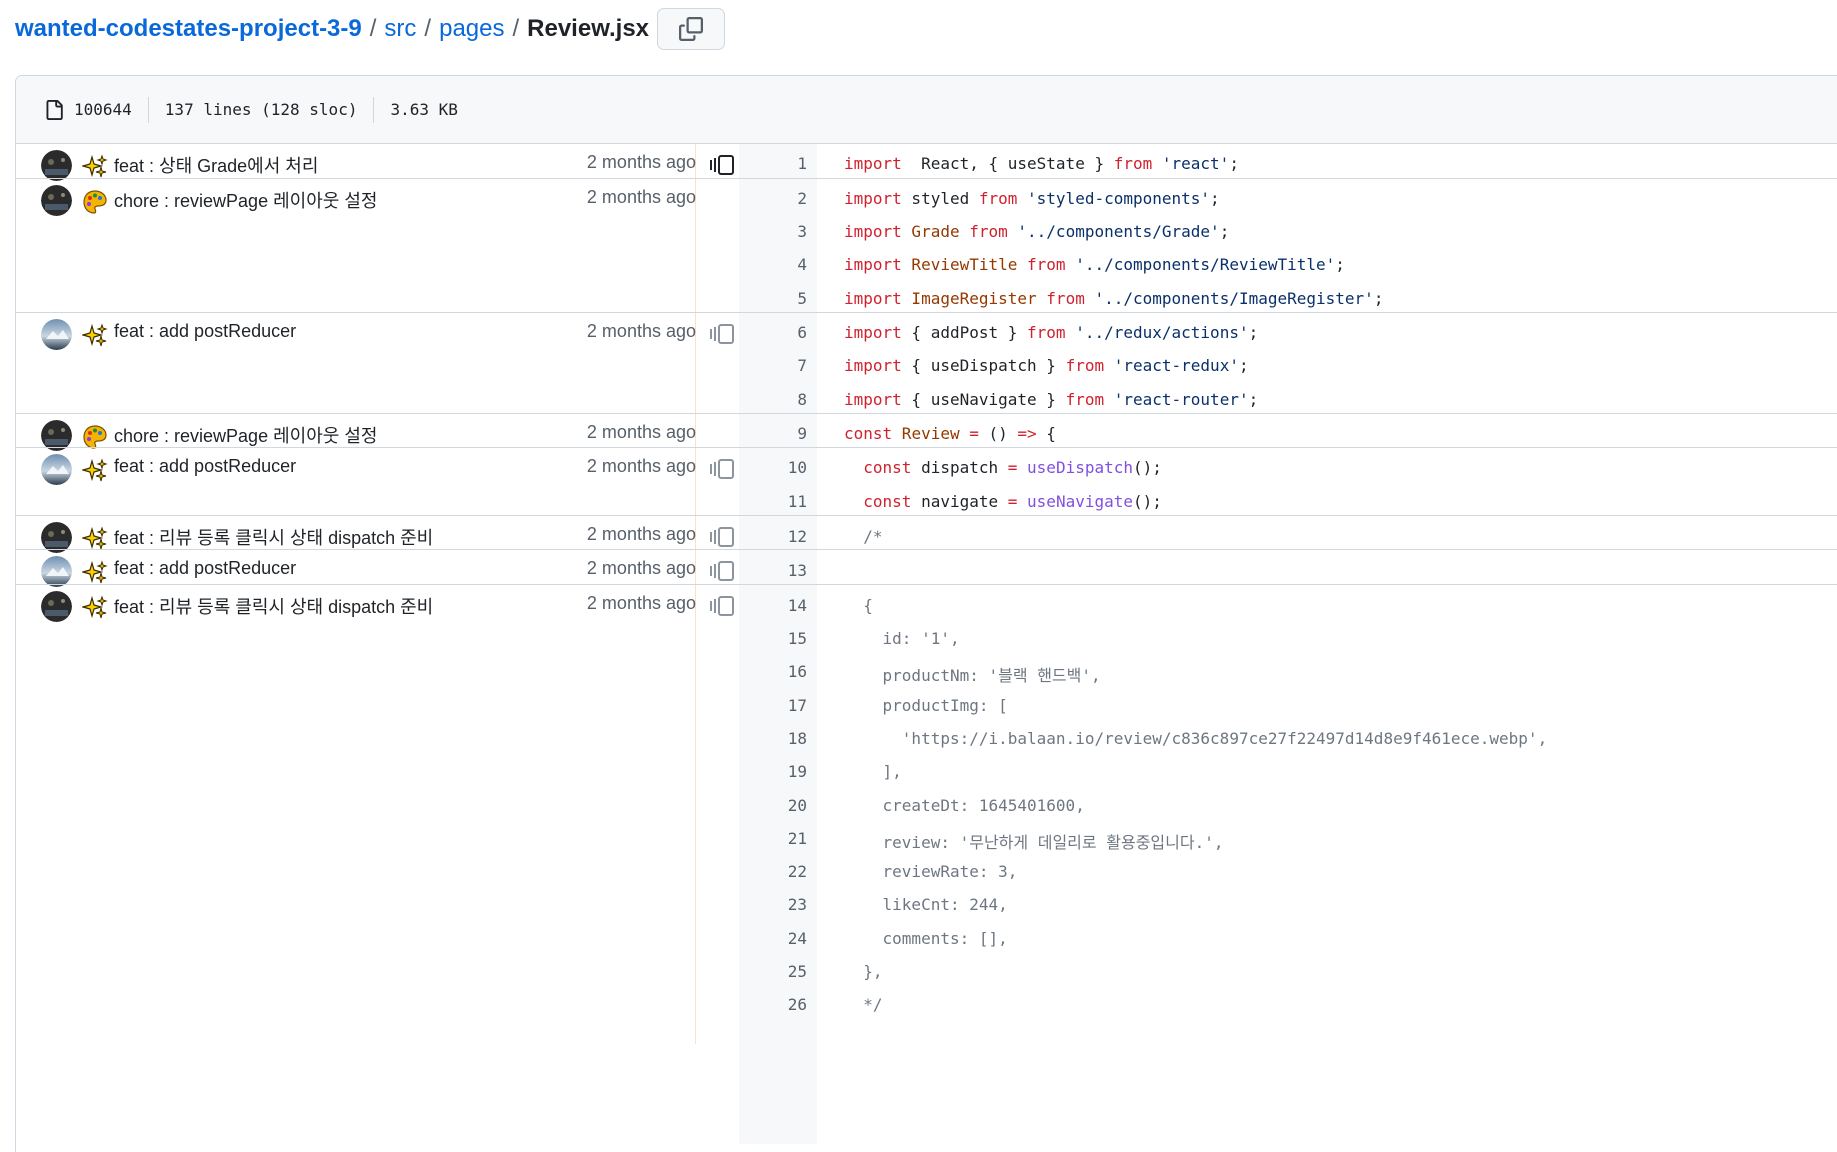 The image size is (1837, 1152). What do you see at coordinates (773, 467) in the screenshot?
I see `line-number: 10` at bounding box center [773, 467].